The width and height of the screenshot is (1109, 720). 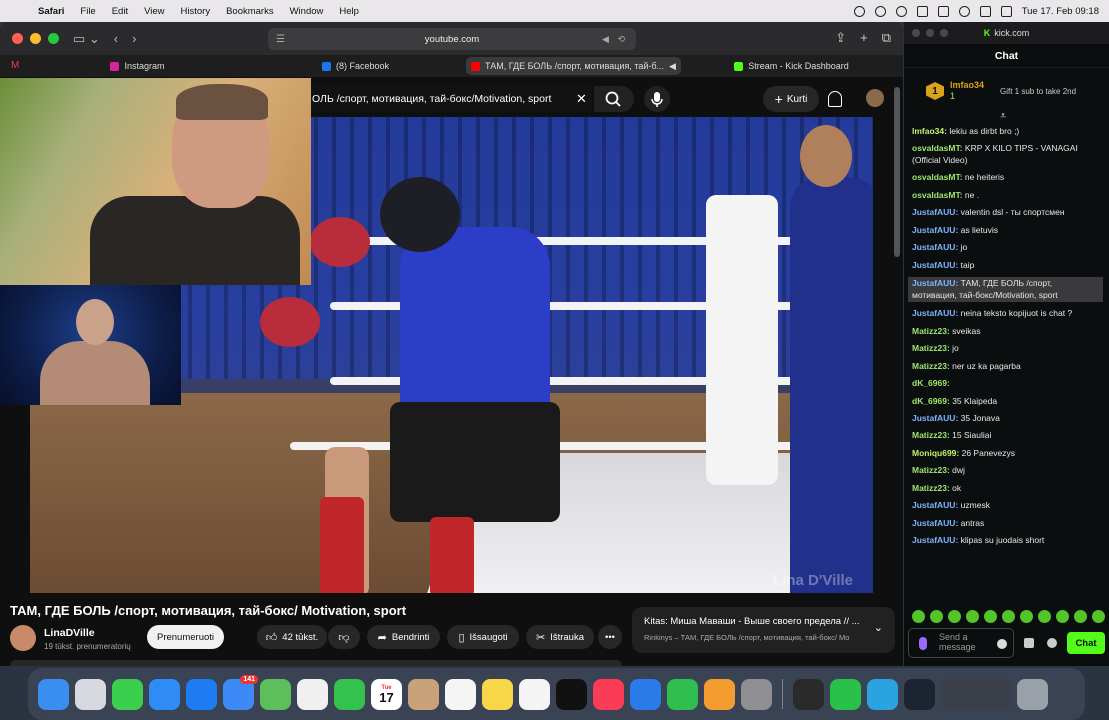 What do you see at coordinates (756, 694) in the screenshot?
I see `system-settings-icon` at bounding box center [756, 694].